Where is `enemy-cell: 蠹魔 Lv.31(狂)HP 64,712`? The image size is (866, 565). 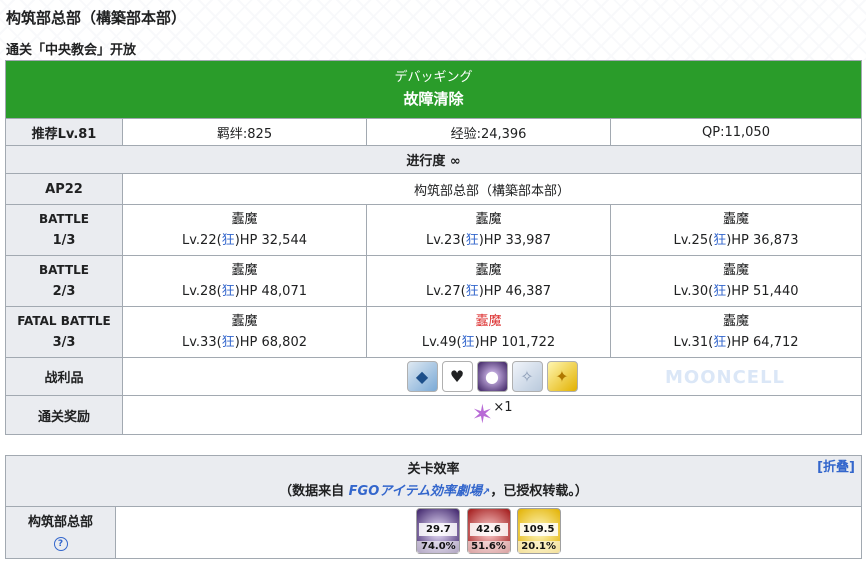
enemy-cell: 蠹魔 Lv.31(狂)HP 64,712 is located at coordinates (736, 332).